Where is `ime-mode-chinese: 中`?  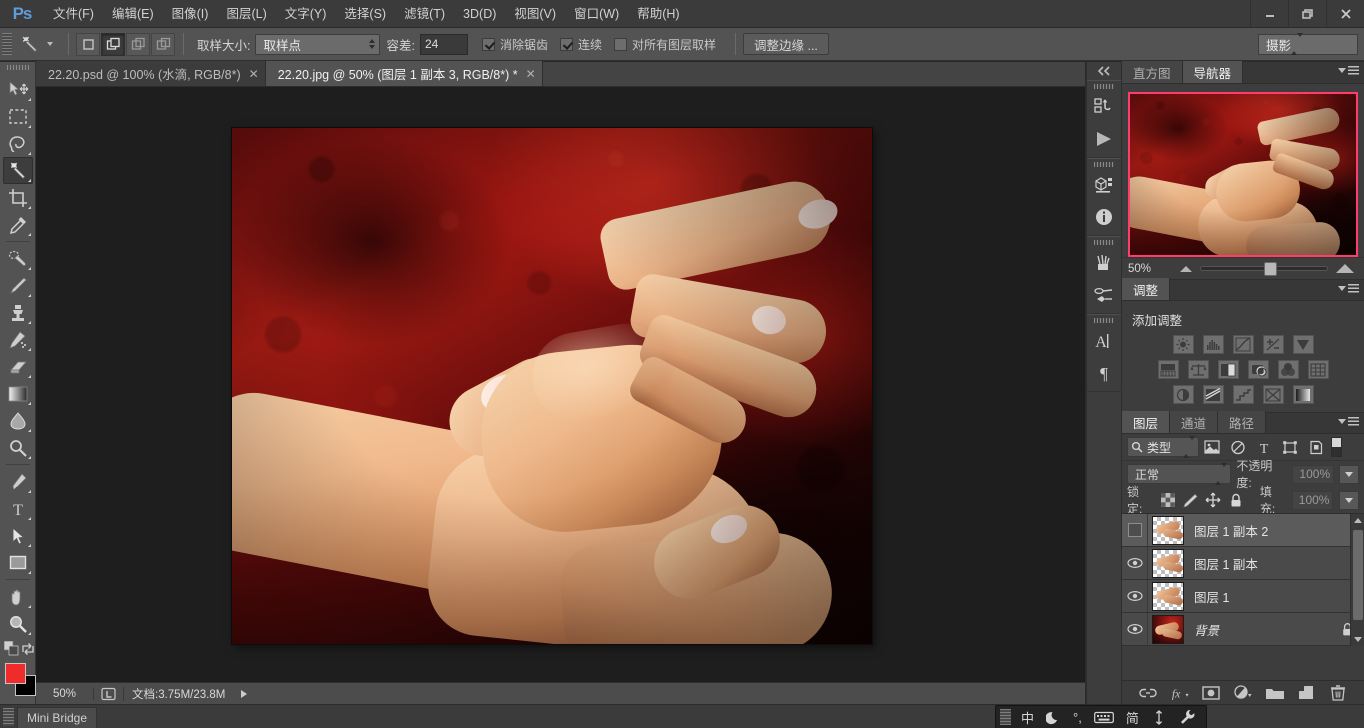
ime-mode-chinese: 中 is located at coordinates (1027, 717).